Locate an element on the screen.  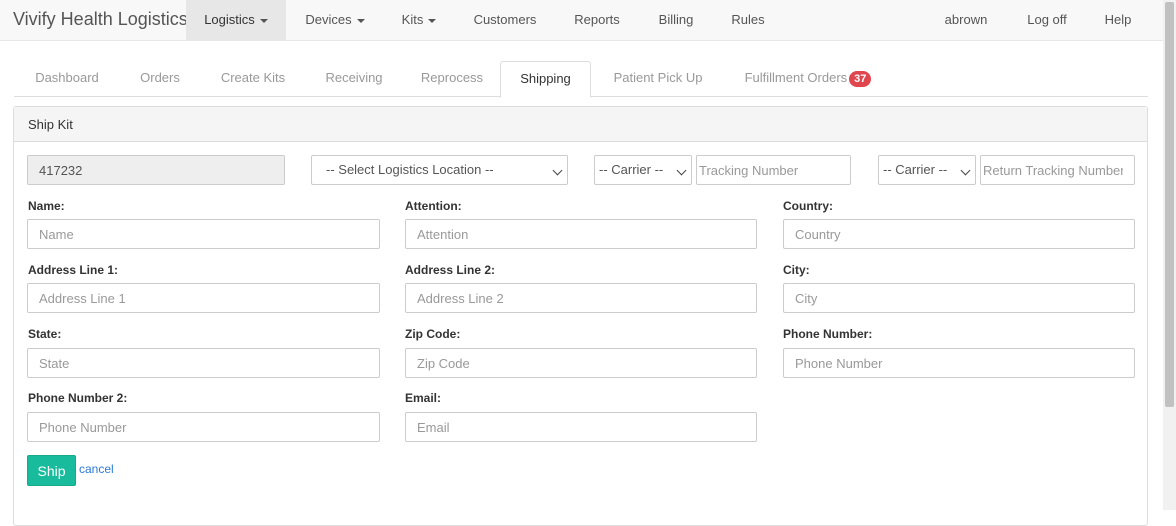
tab-orders: Orders is located at coordinates (160, 79).